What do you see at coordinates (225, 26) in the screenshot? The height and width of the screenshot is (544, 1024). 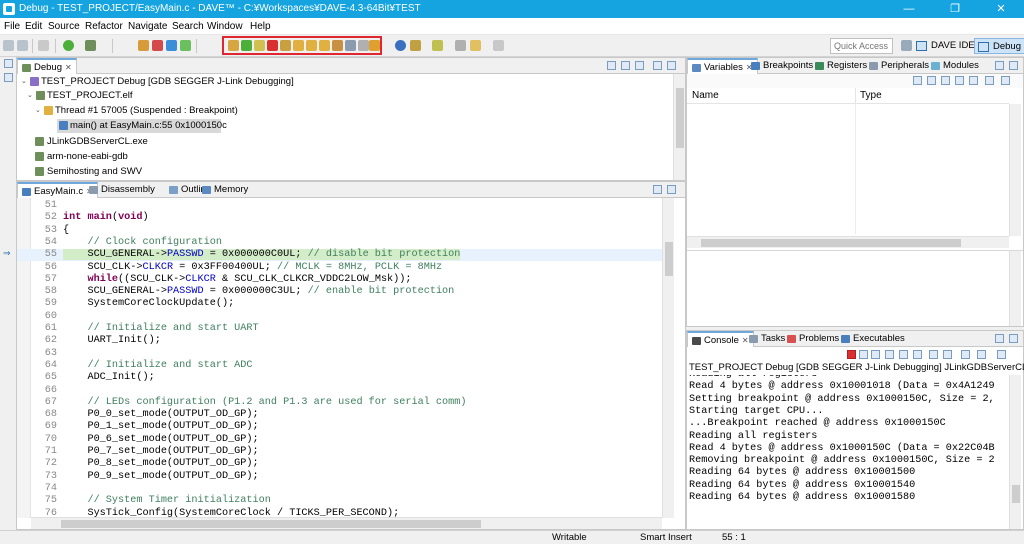 I see `menu-window: Window` at bounding box center [225, 26].